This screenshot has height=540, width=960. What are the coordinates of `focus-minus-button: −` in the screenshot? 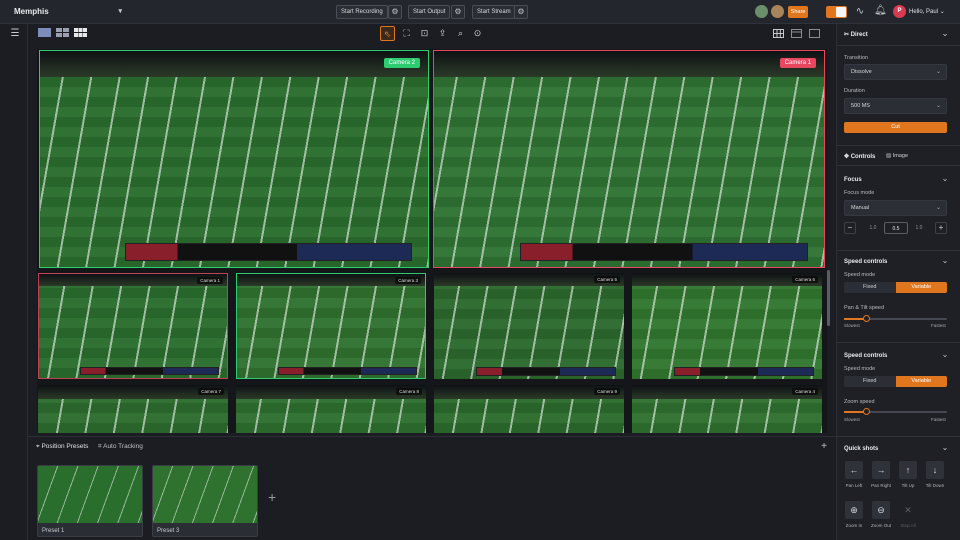 It's located at (850, 228).